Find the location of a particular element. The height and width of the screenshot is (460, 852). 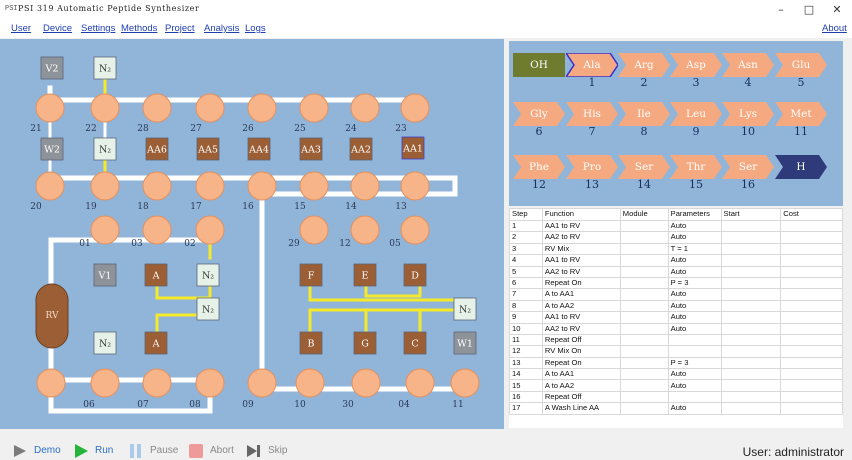

table-row: 15 A to AA2 Auto is located at coordinates (676, 385).